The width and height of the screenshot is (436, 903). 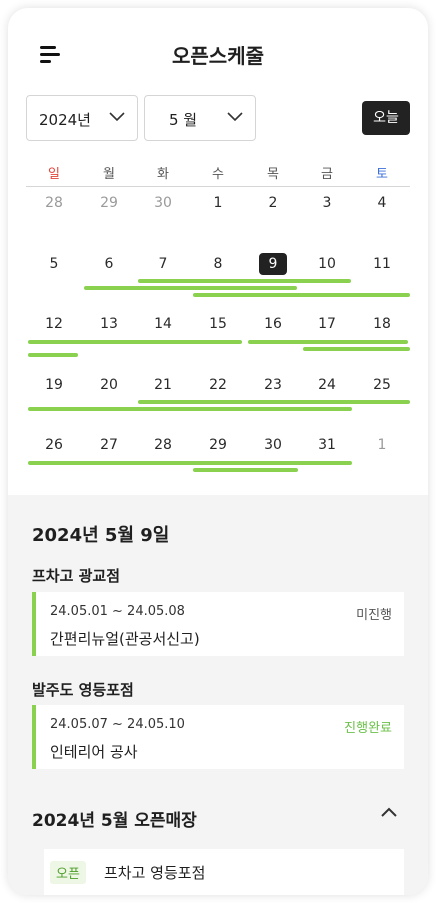 What do you see at coordinates (273, 203) in the screenshot?
I see `calendar-day: 2` at bounding box center [273, 203].